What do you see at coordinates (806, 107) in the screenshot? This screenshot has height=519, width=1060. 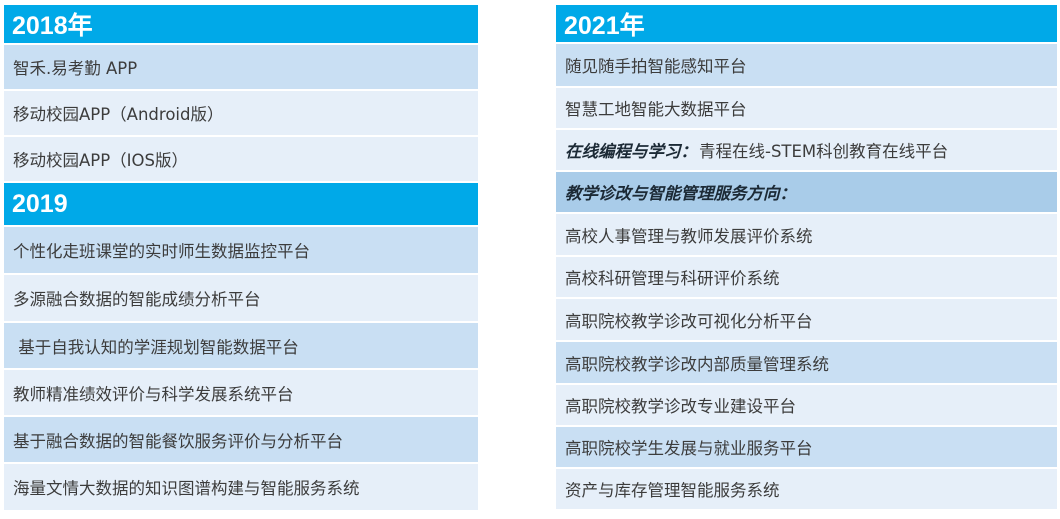 I see `list-item: 智慧工地智能大数据平台` at bounding box center [806, 107].